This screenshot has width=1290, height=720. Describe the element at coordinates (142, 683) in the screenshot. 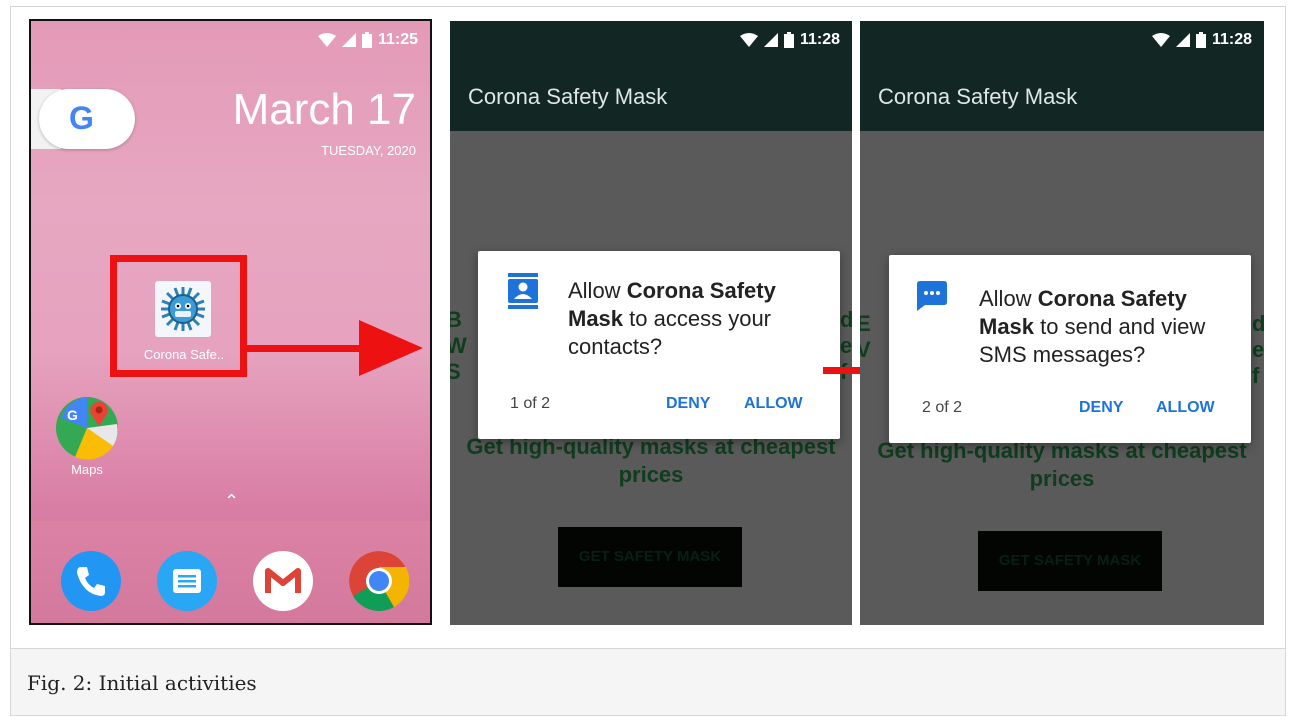

I see `figure-caption: Fig. 2: Initial activities` at that location.